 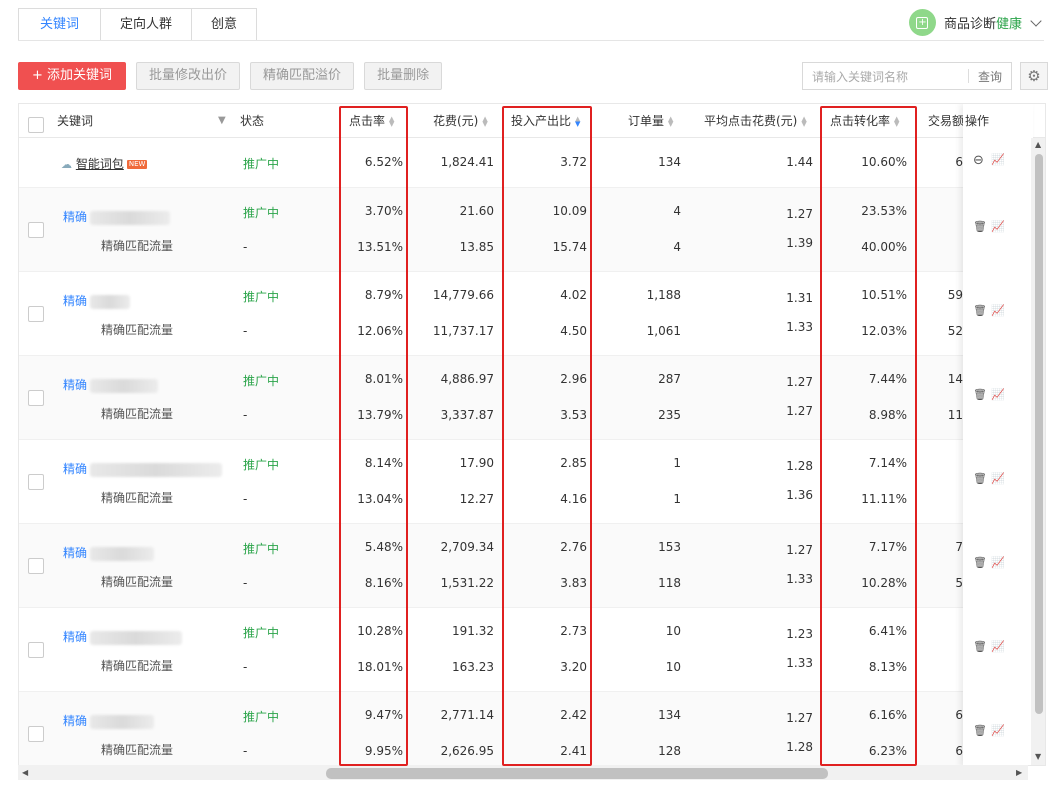 I want to click on col-cvr: 点击转化率 ▲ ▼, so click(x=865, y=121).